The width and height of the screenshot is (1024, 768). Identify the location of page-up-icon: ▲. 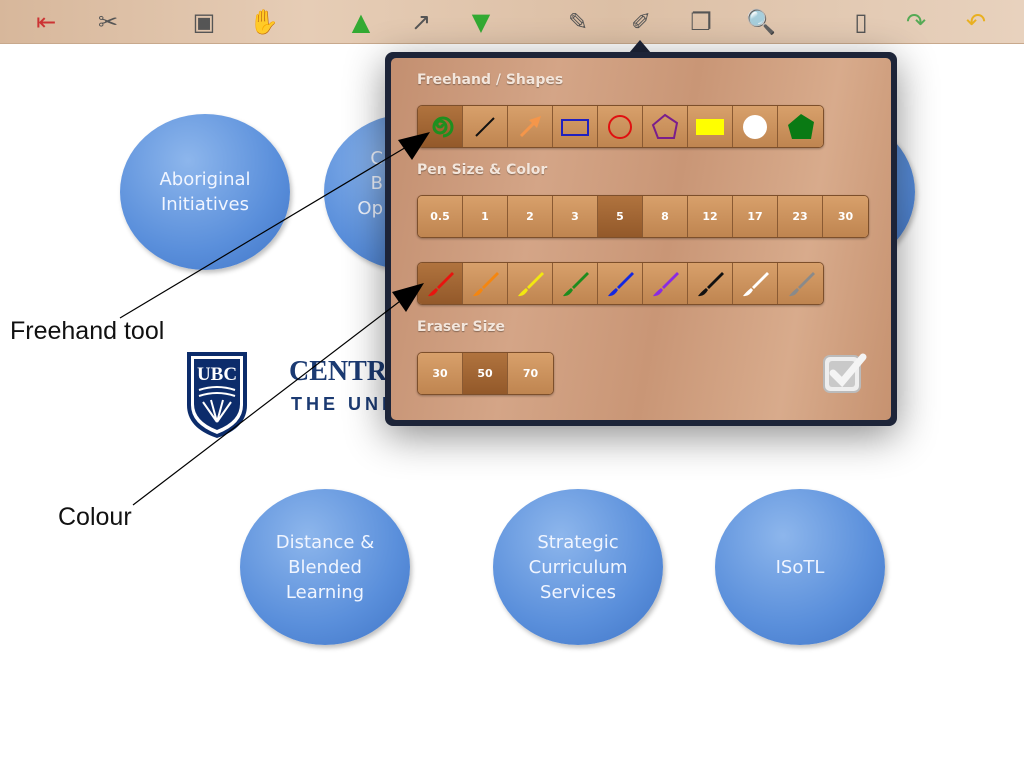
(361, 22).